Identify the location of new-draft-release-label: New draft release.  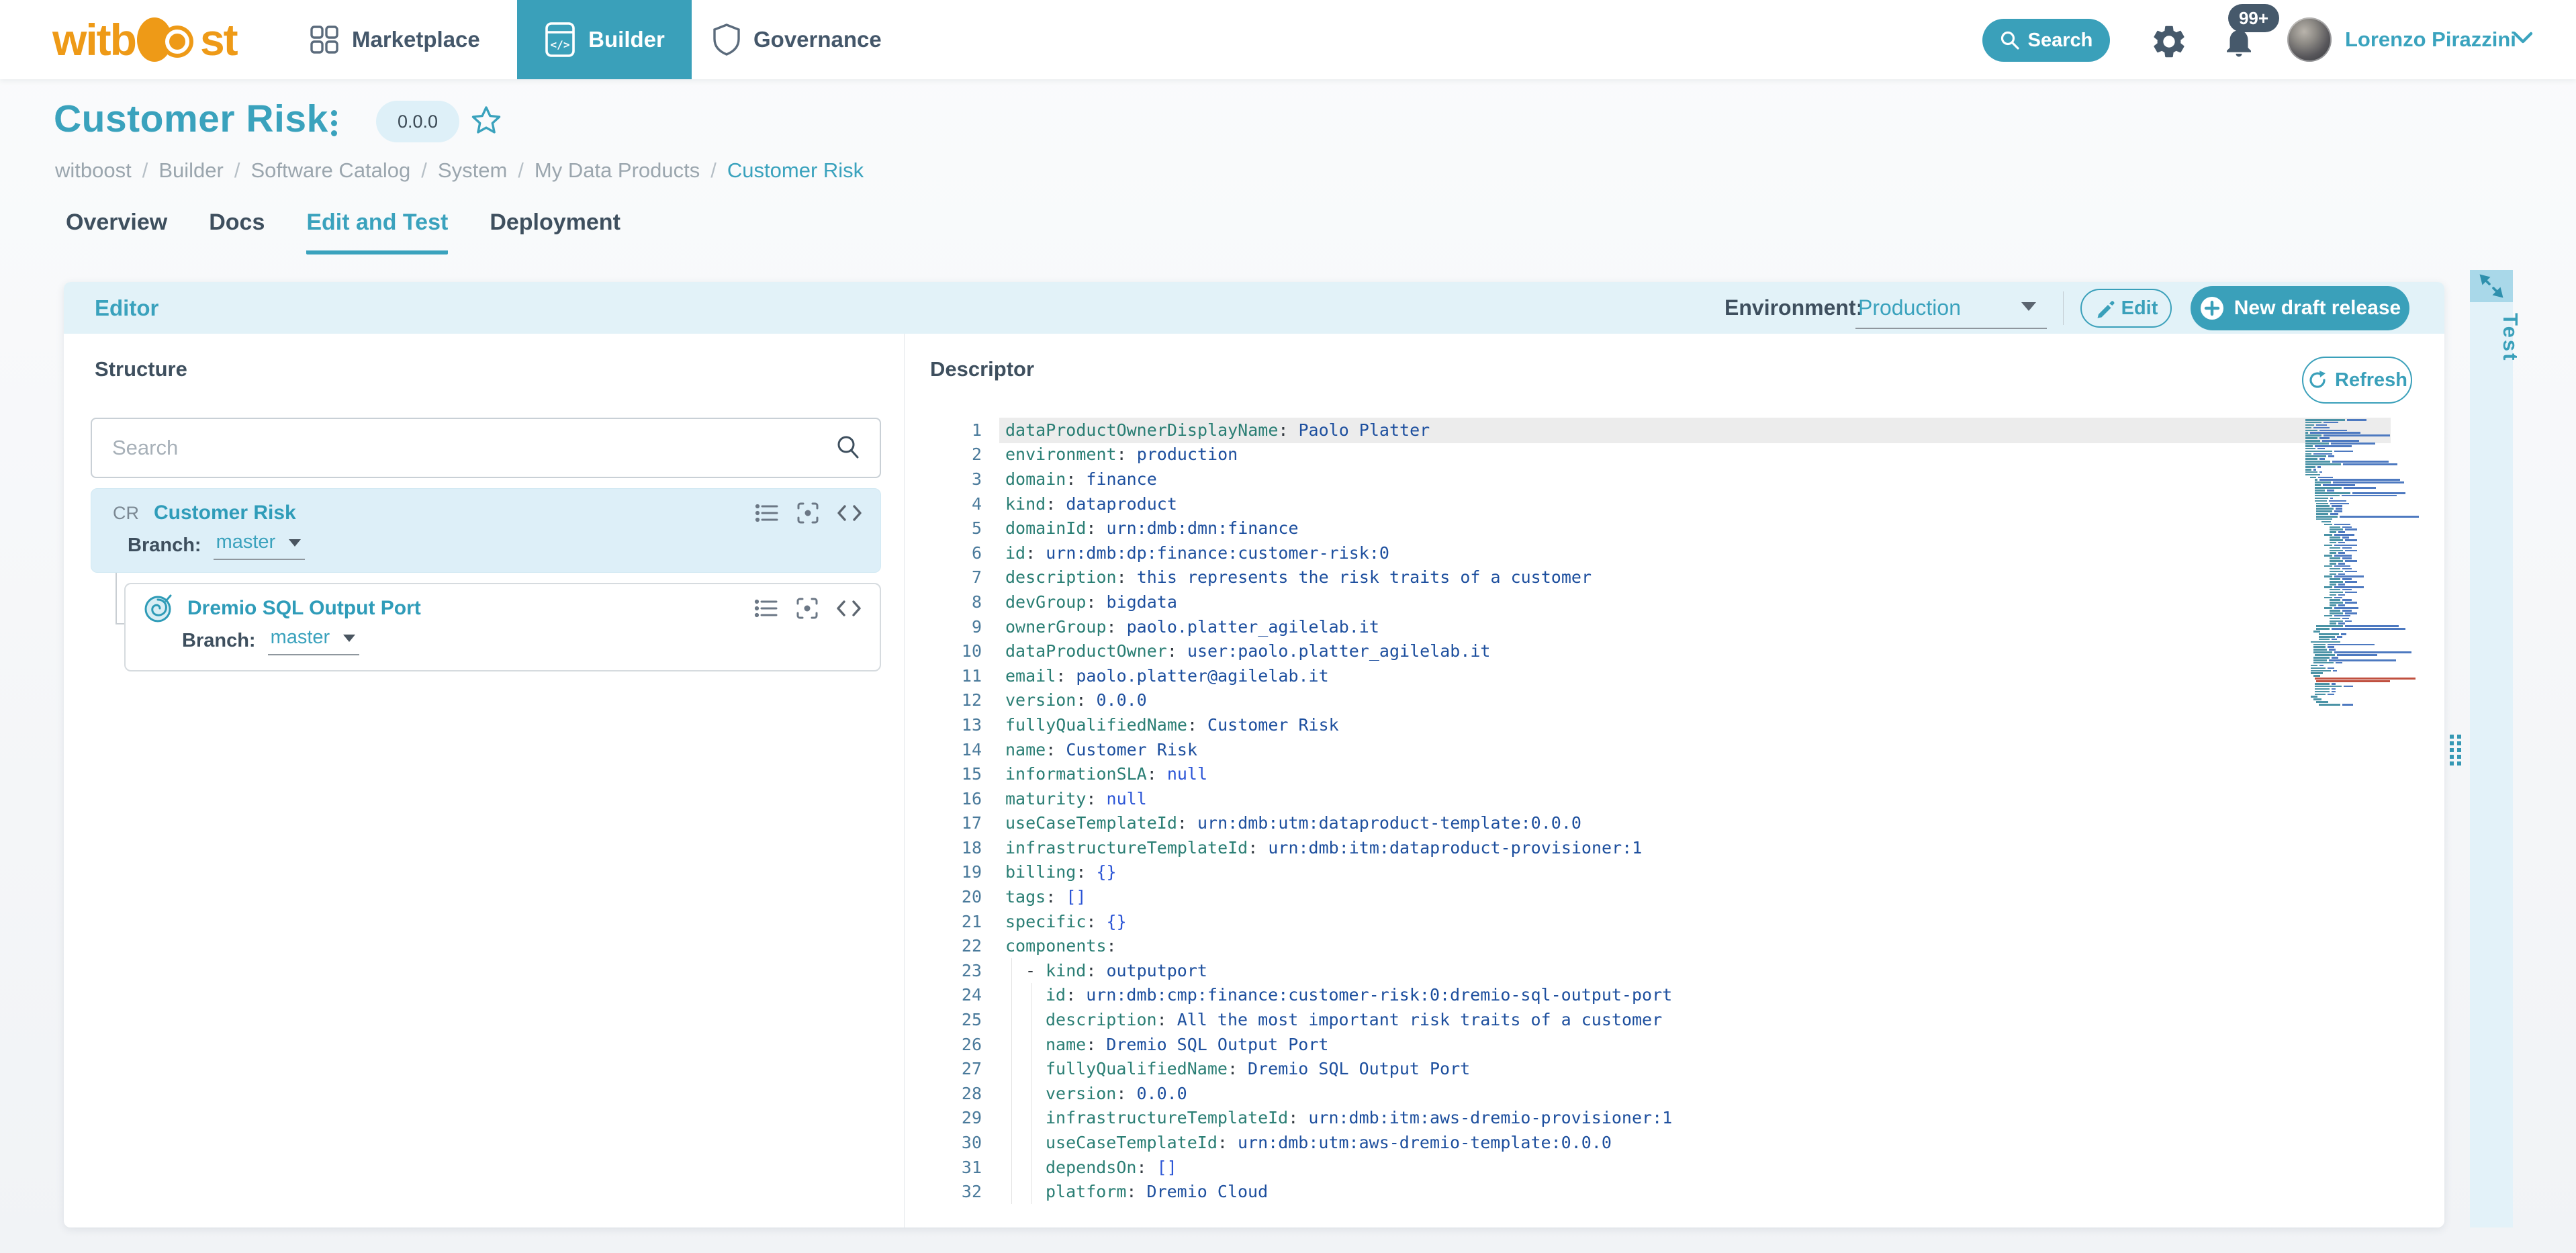
(2317, 308).